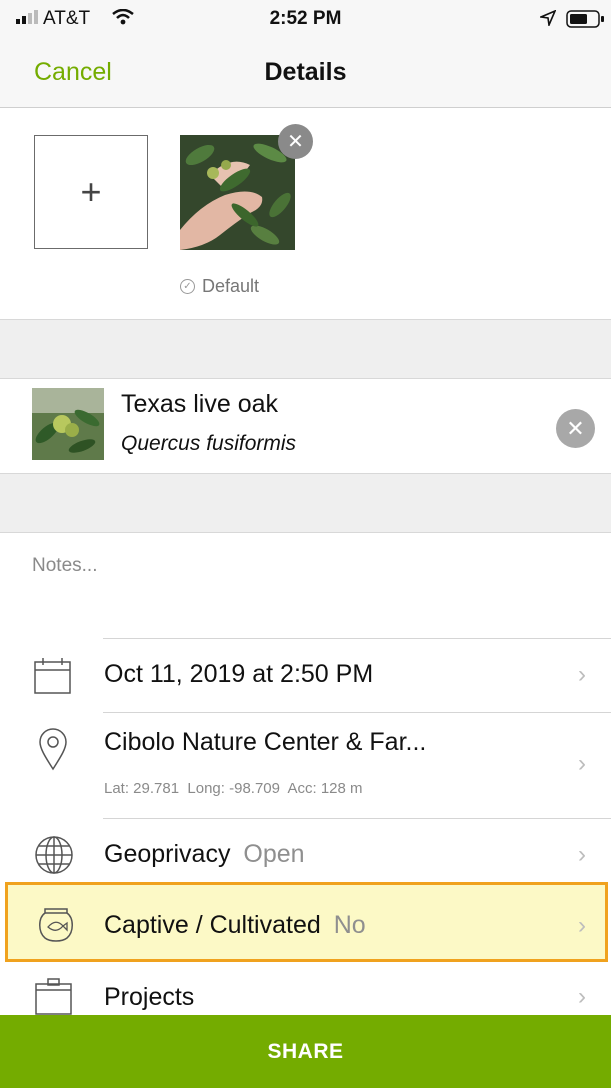 The height and width of the screenshot is (1088, 611). What do you see at coordinates (239, 674) in the screenshot?
I see `date-label: Oct 11, 2019 at 2:50 PM` at bounding box center [239, 674].